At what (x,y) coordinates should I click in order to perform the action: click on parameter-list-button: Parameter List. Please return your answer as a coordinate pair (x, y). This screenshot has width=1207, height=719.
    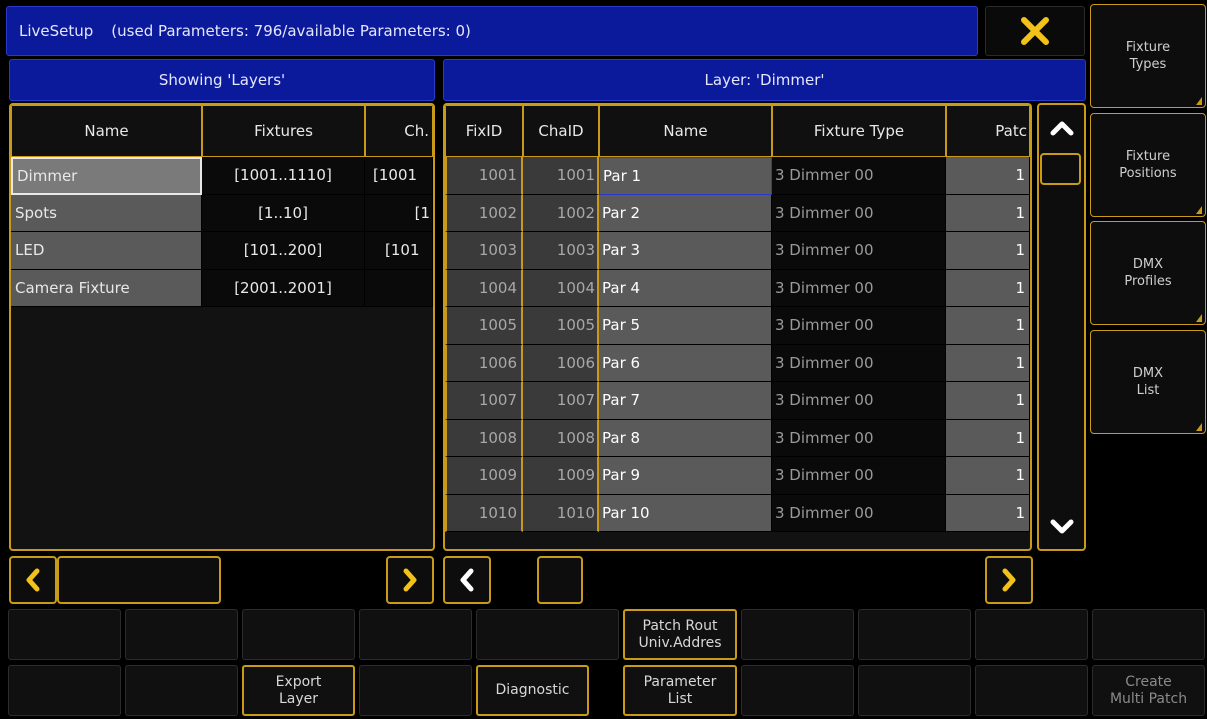
    Looking at the image, I should click on (680, 690).